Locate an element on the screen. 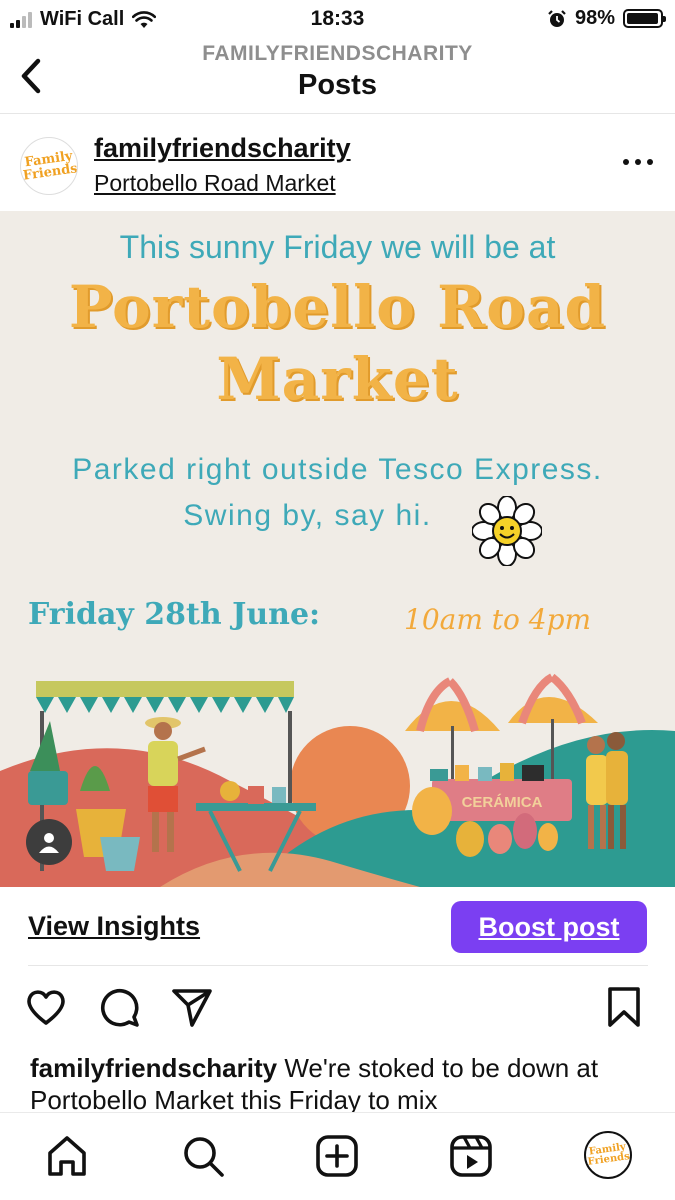 The width and height of the screenshot is (675, 1200). page-title: Posts is located at coordinates (337, 85).